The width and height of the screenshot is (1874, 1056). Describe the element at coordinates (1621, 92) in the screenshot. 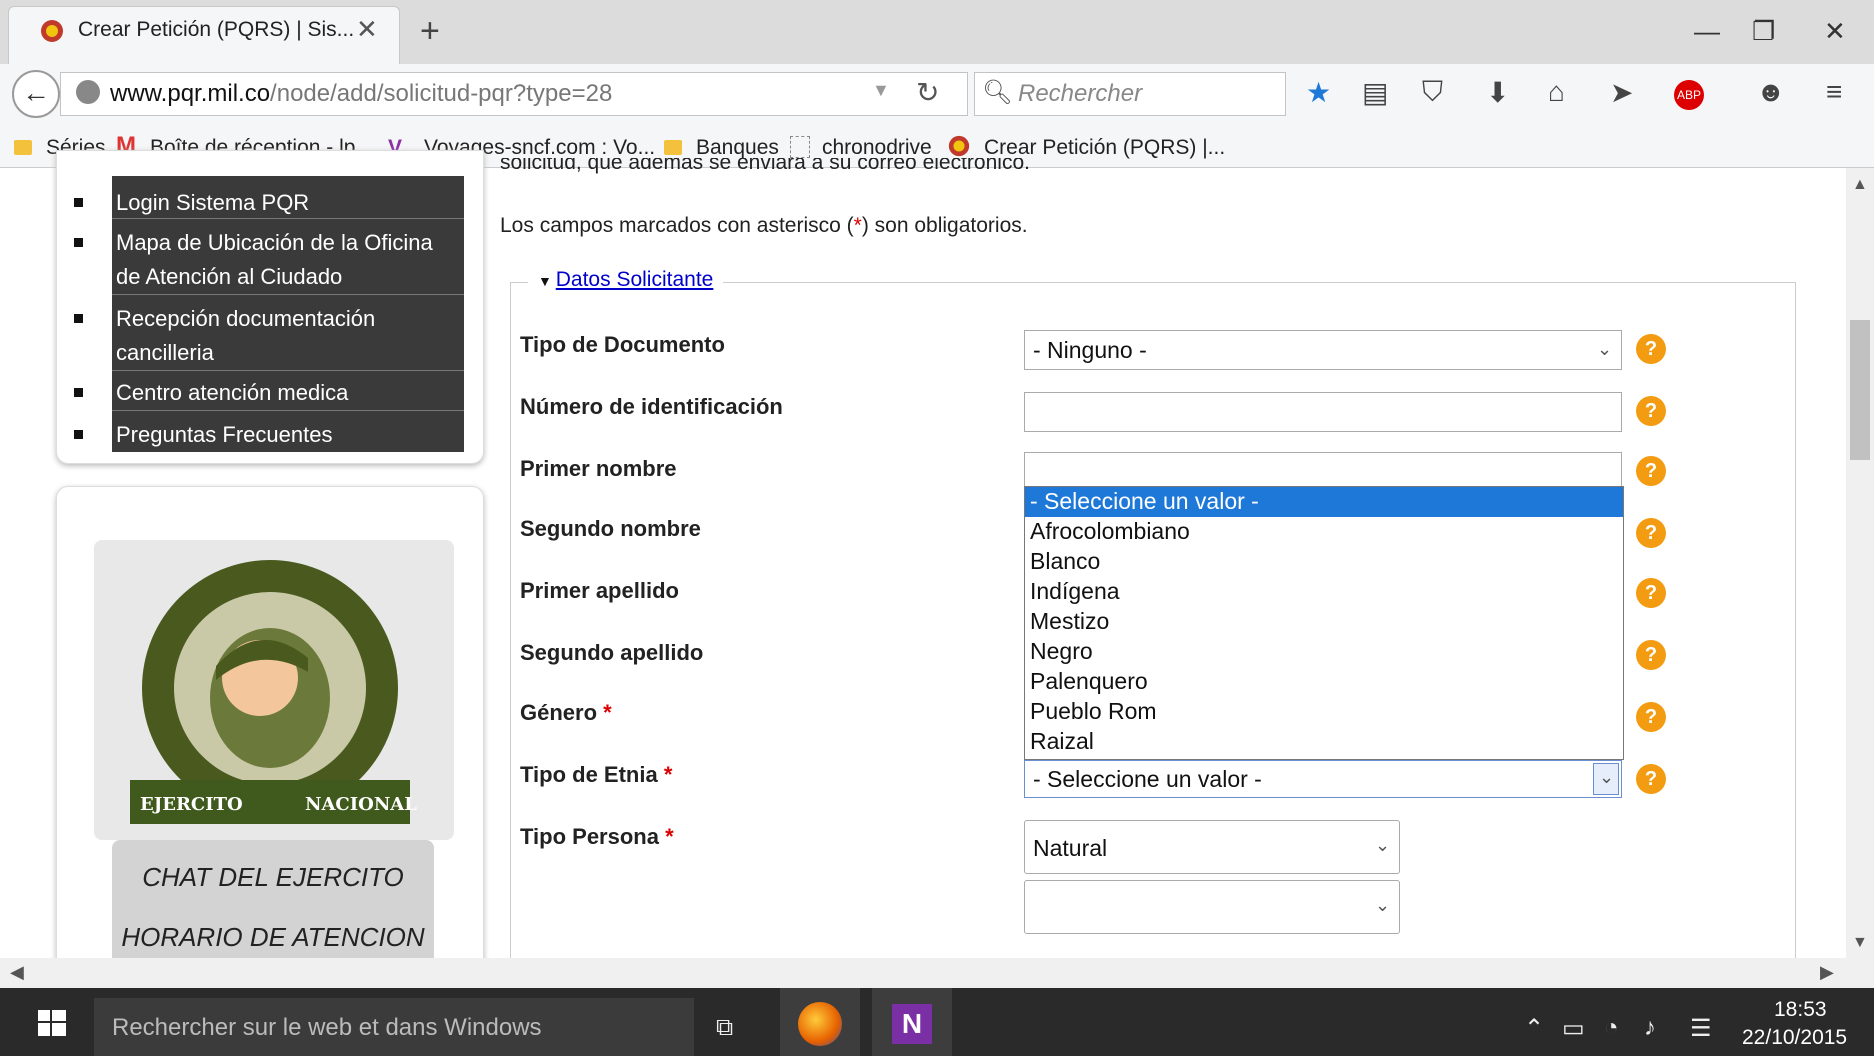

I see `send-icon: ➤` at that location.